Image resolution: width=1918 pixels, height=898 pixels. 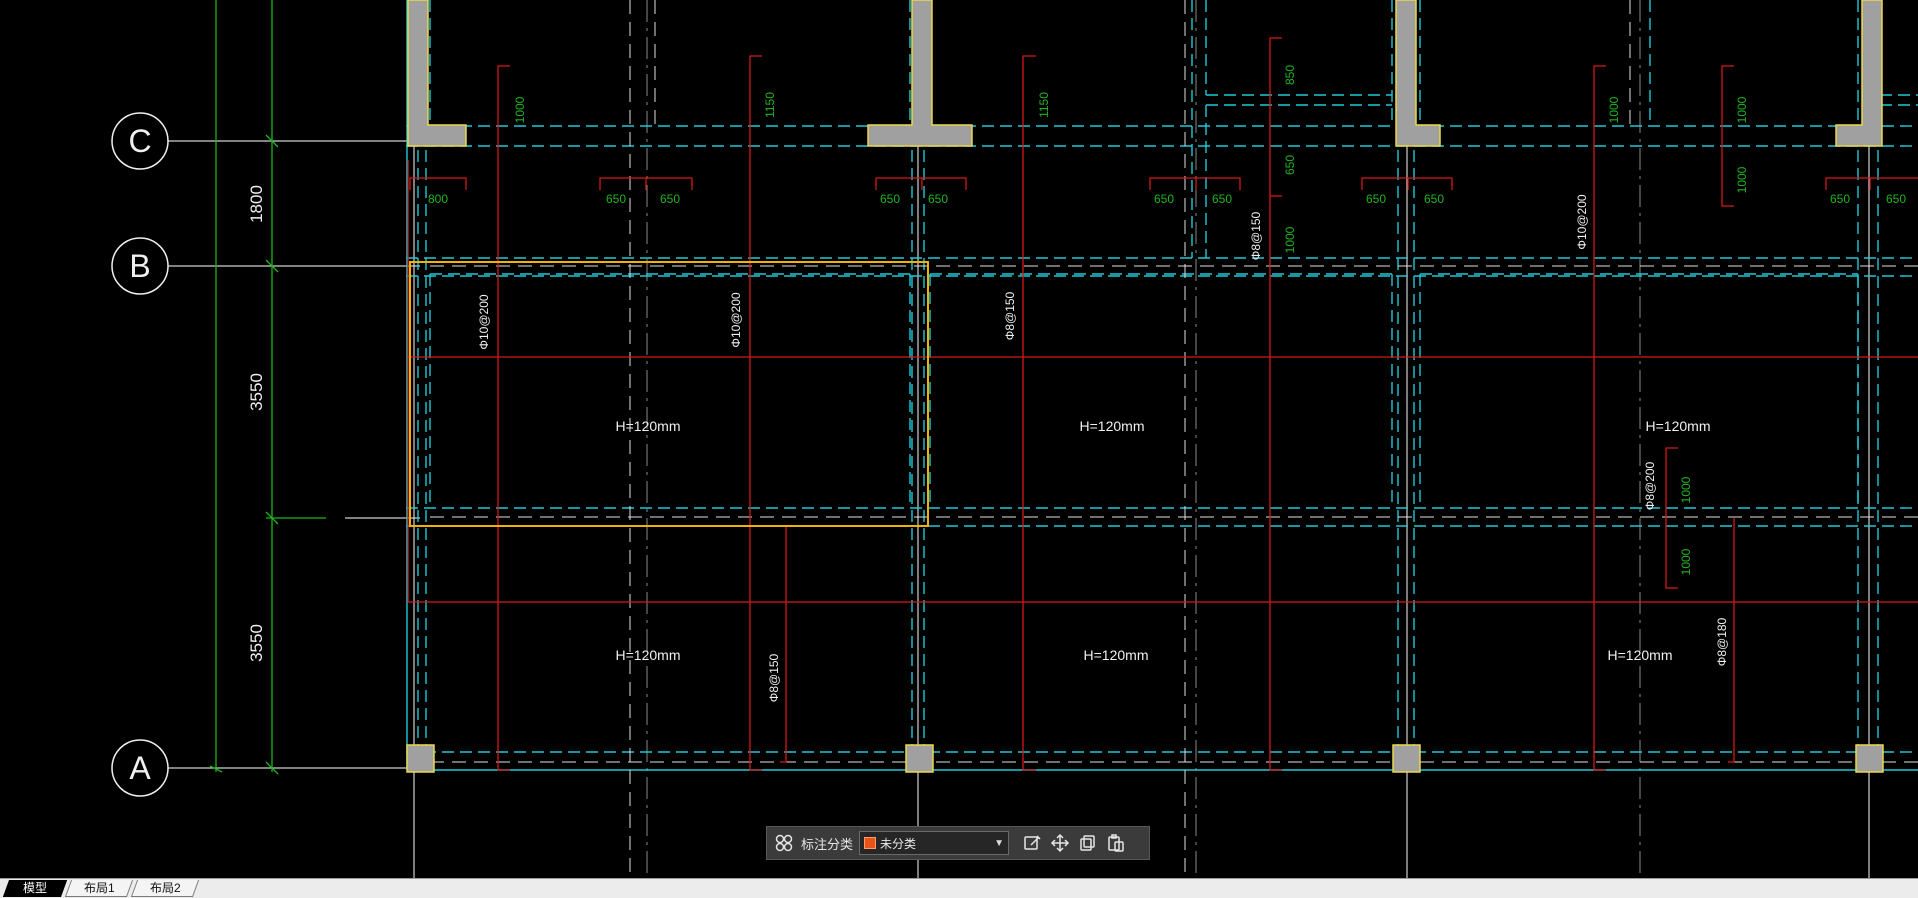 What do you see at coordinates (1222, 199) in the screenshot?
I see `dim-650-6: 650` at bounding box center [1222, 199].